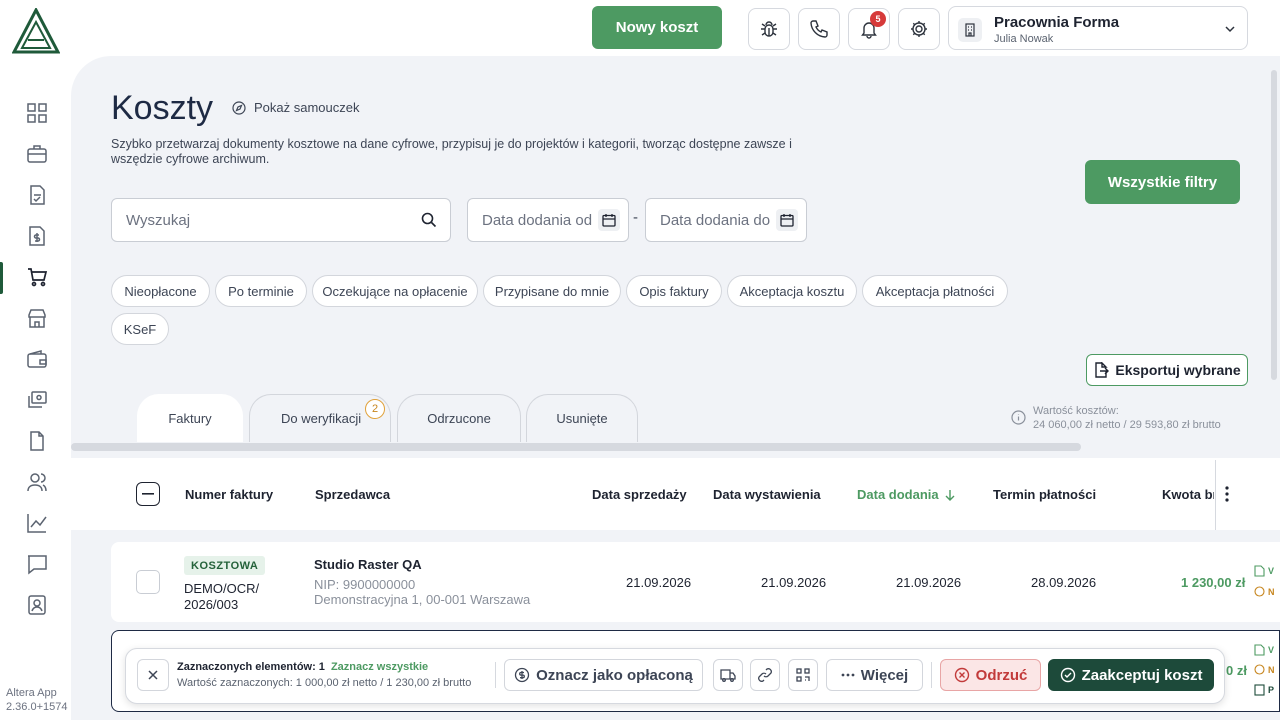 The width and height of the screenshot is (1280, 720). Describe the element at coordinates (552, 291) in the screenshot. I see `filter-chip-assigned-to-me: Przypisane do mnie` at that location.